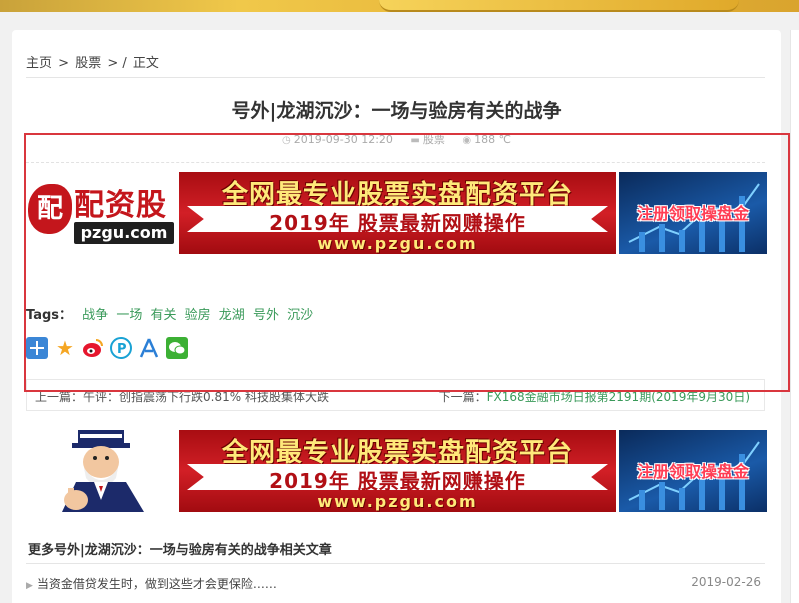 This screenshot has width=799, height=603. What do you see at coordinates (343, 139) in the screenshot?
I see `meta-date-text: 2019-09-30 12:20` at bounding box center [343, 139].